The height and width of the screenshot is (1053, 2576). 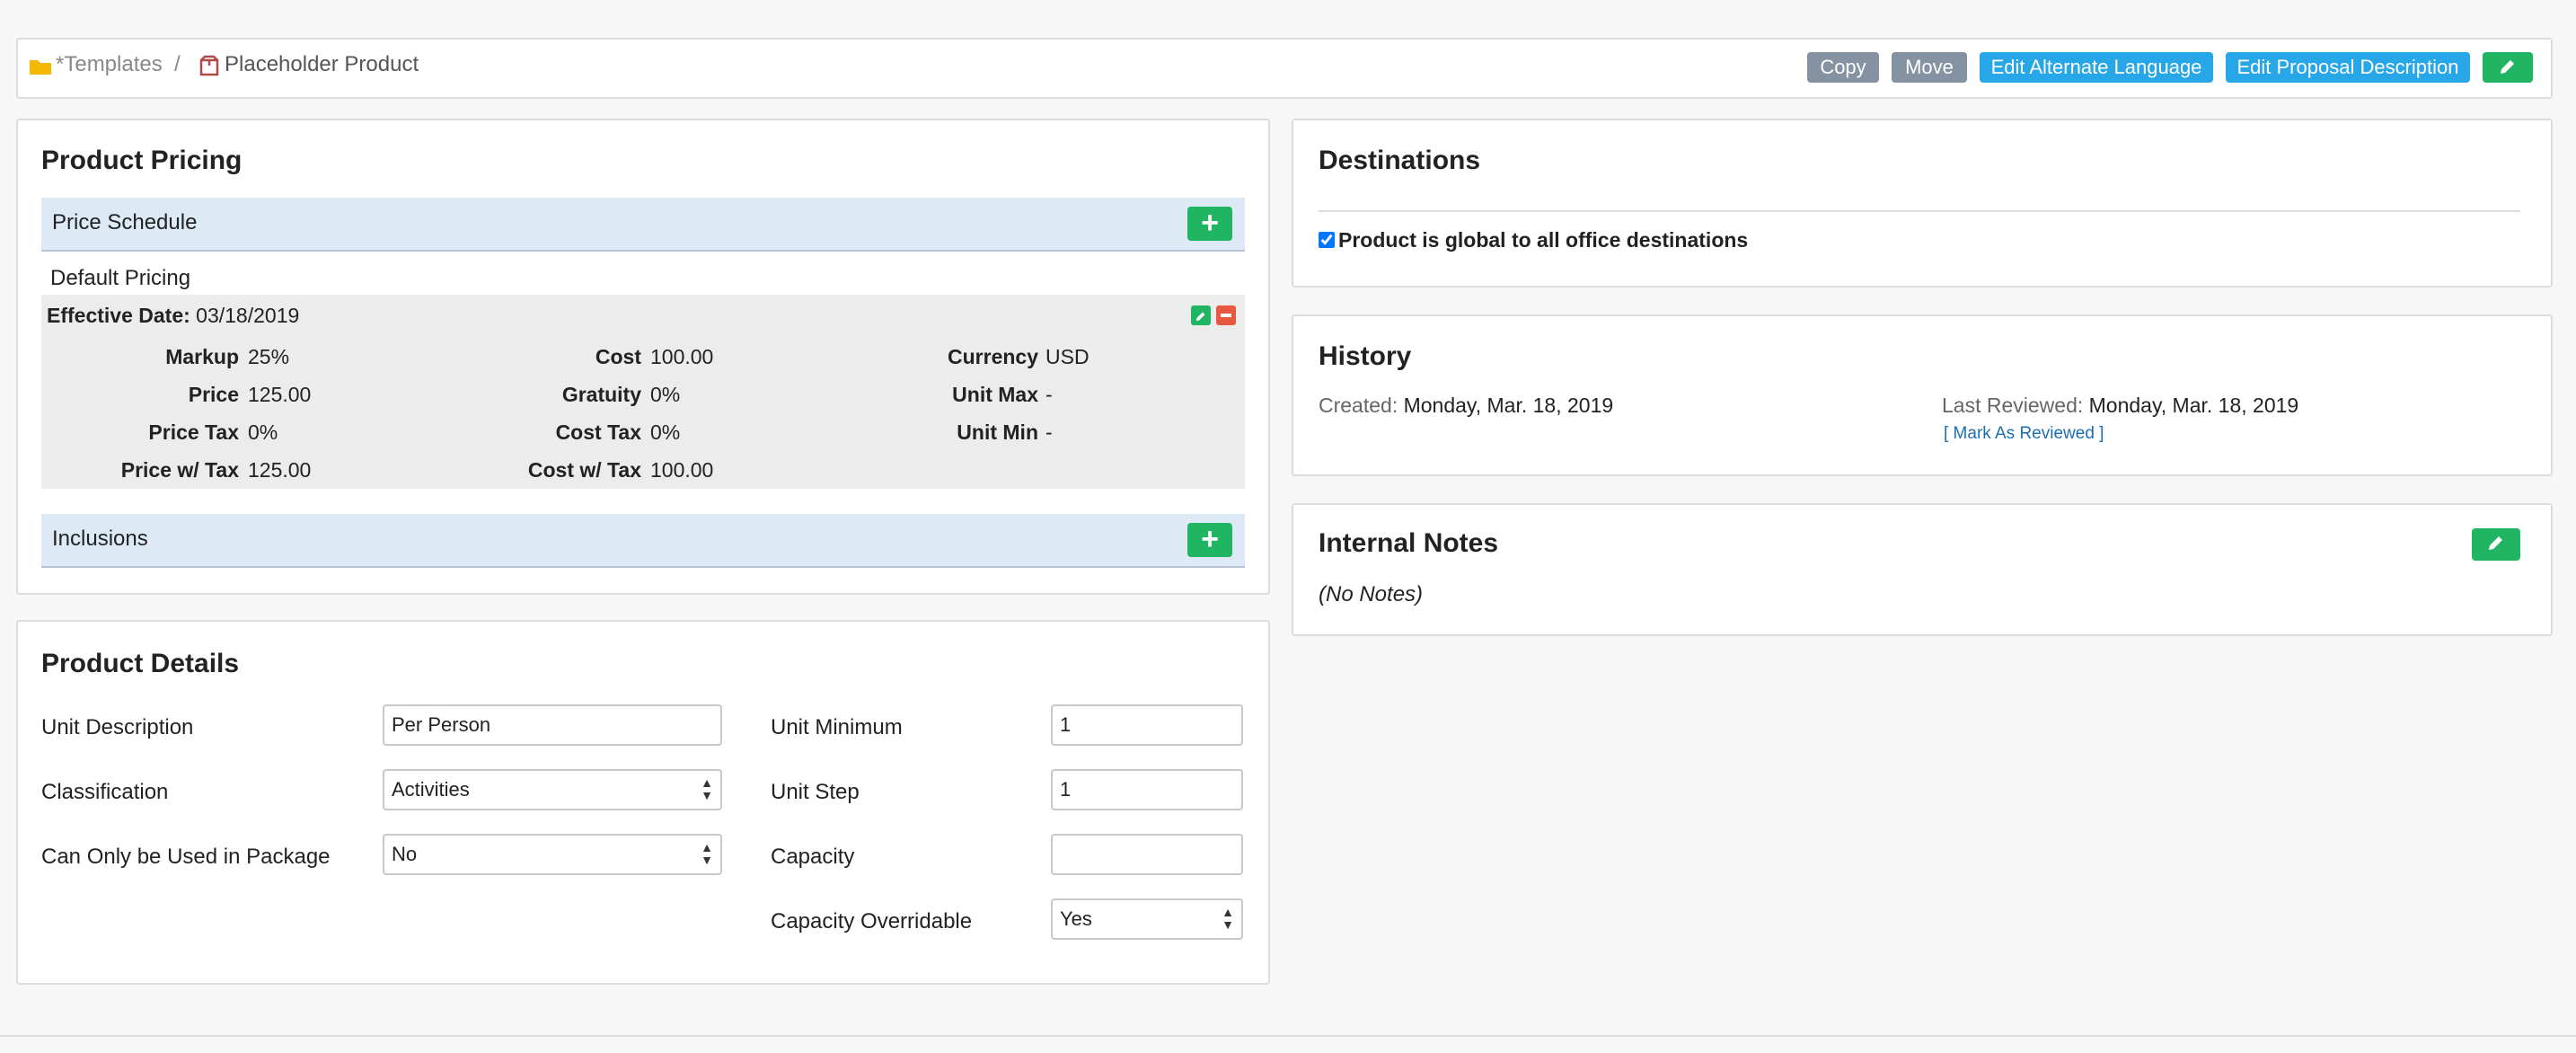 I want to click on delete-pricing-button, so click(x=1226, y=315).